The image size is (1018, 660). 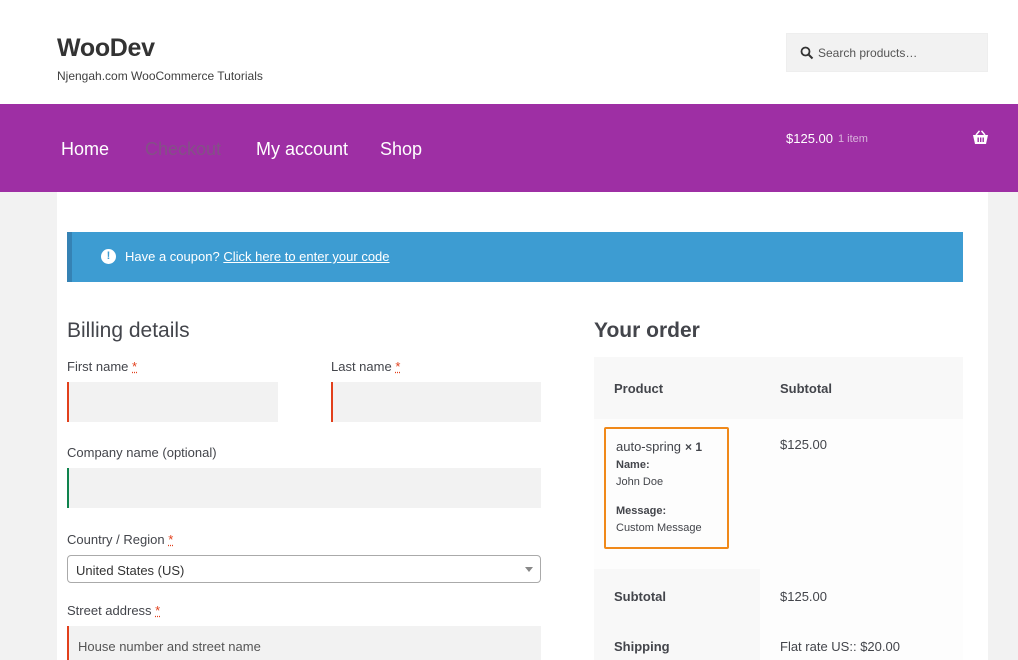 I want to click on street-label: Street address *, so click(x=114, y=610).